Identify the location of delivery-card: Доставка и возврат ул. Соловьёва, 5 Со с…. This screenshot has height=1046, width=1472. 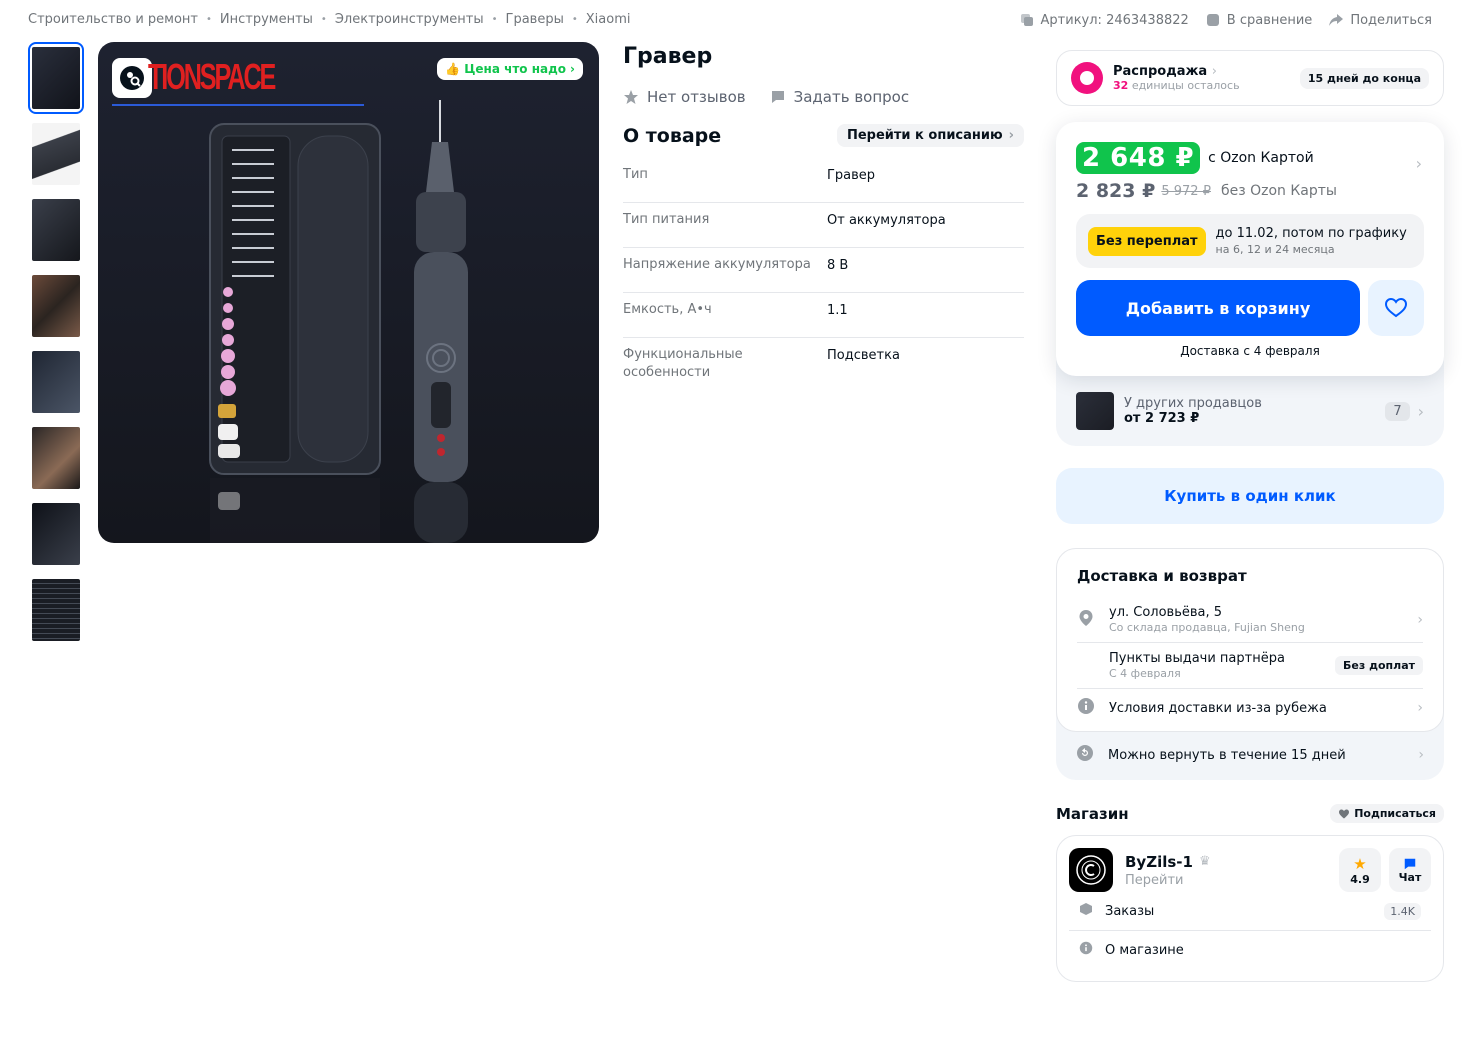
(1250, 640).